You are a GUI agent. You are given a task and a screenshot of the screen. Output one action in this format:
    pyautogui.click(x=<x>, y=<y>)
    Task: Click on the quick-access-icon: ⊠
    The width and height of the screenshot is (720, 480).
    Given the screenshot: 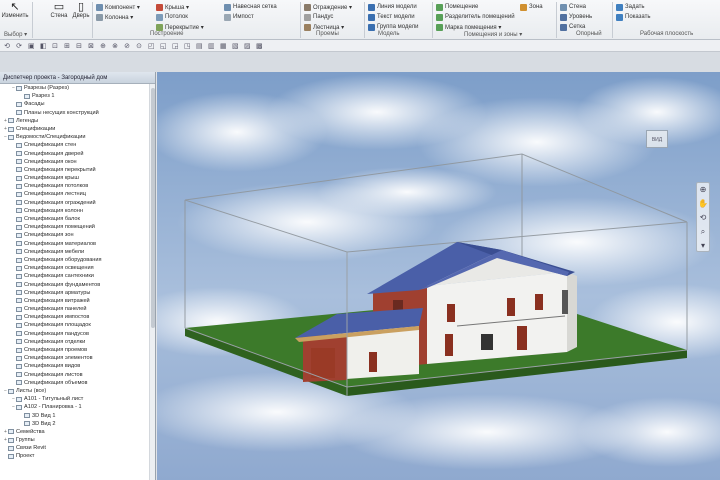 What is the action you would take?
    pyautogui.click(x=91, y=46)
    